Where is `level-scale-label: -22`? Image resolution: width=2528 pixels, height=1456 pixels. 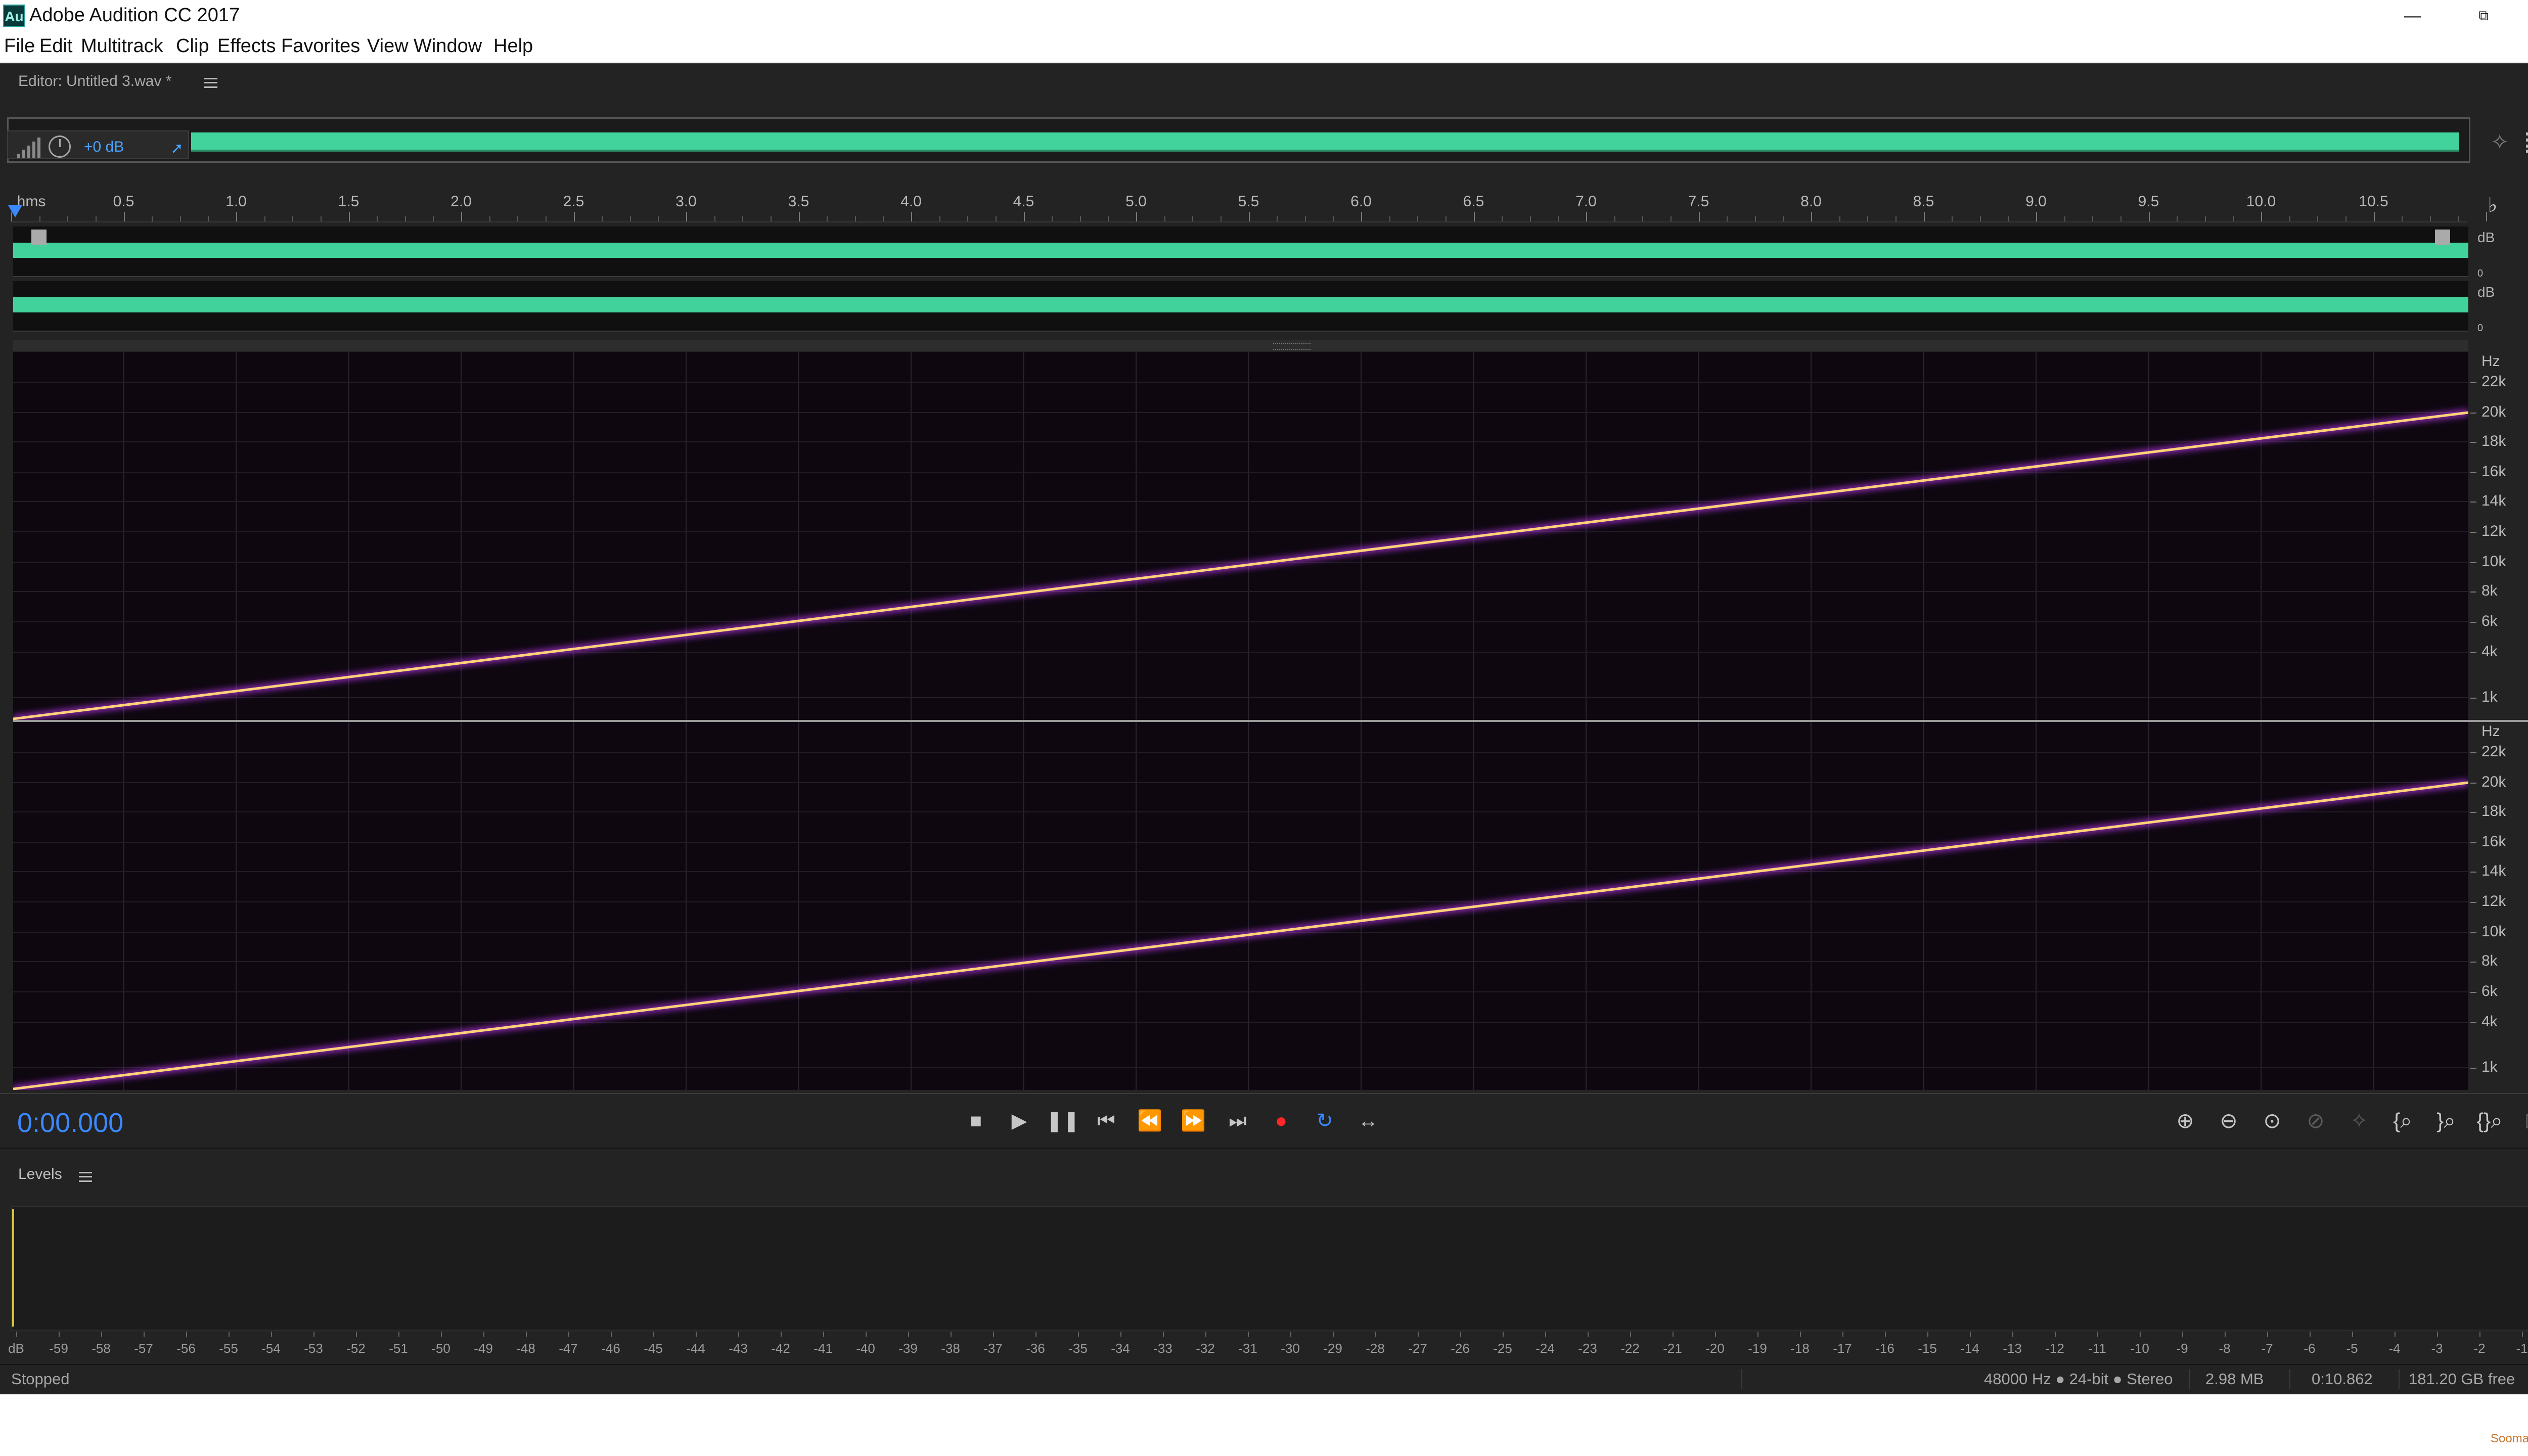 level-scale-label: -22 is located at coordinates (1630, 1348).